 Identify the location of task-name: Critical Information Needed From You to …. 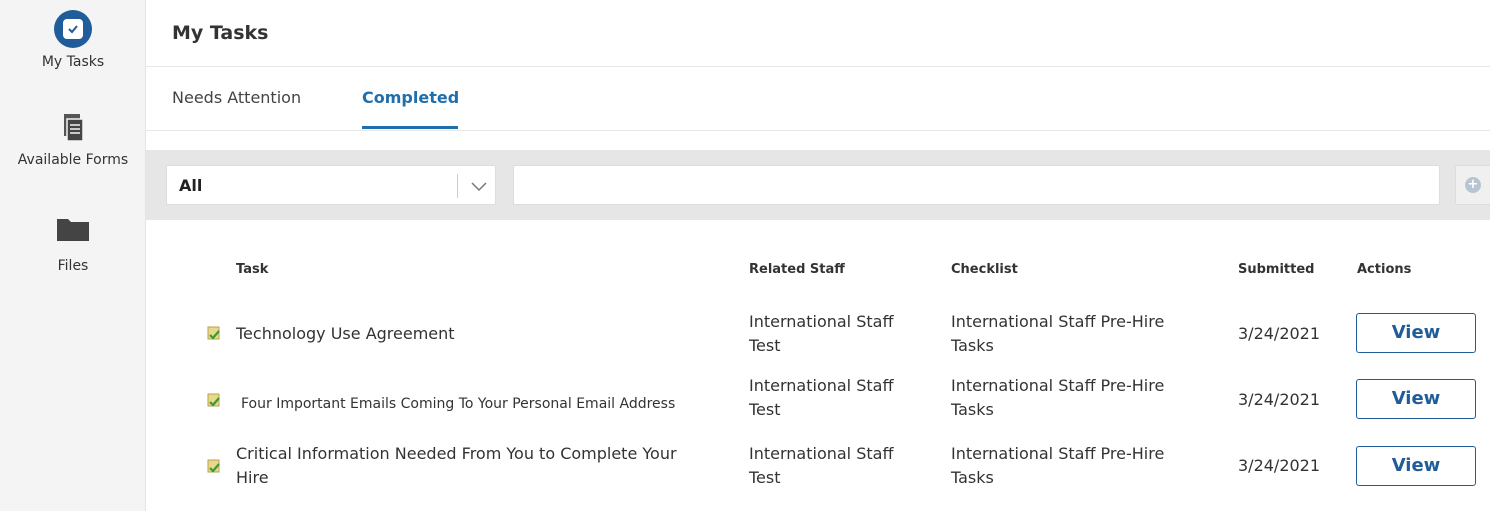
(456, 454).